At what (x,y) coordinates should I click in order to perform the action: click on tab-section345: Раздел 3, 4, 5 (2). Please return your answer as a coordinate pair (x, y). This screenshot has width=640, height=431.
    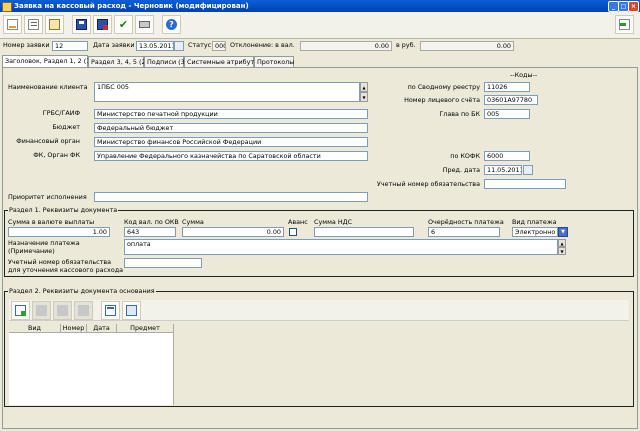
    Looking at the image, I should click on (118, 61).